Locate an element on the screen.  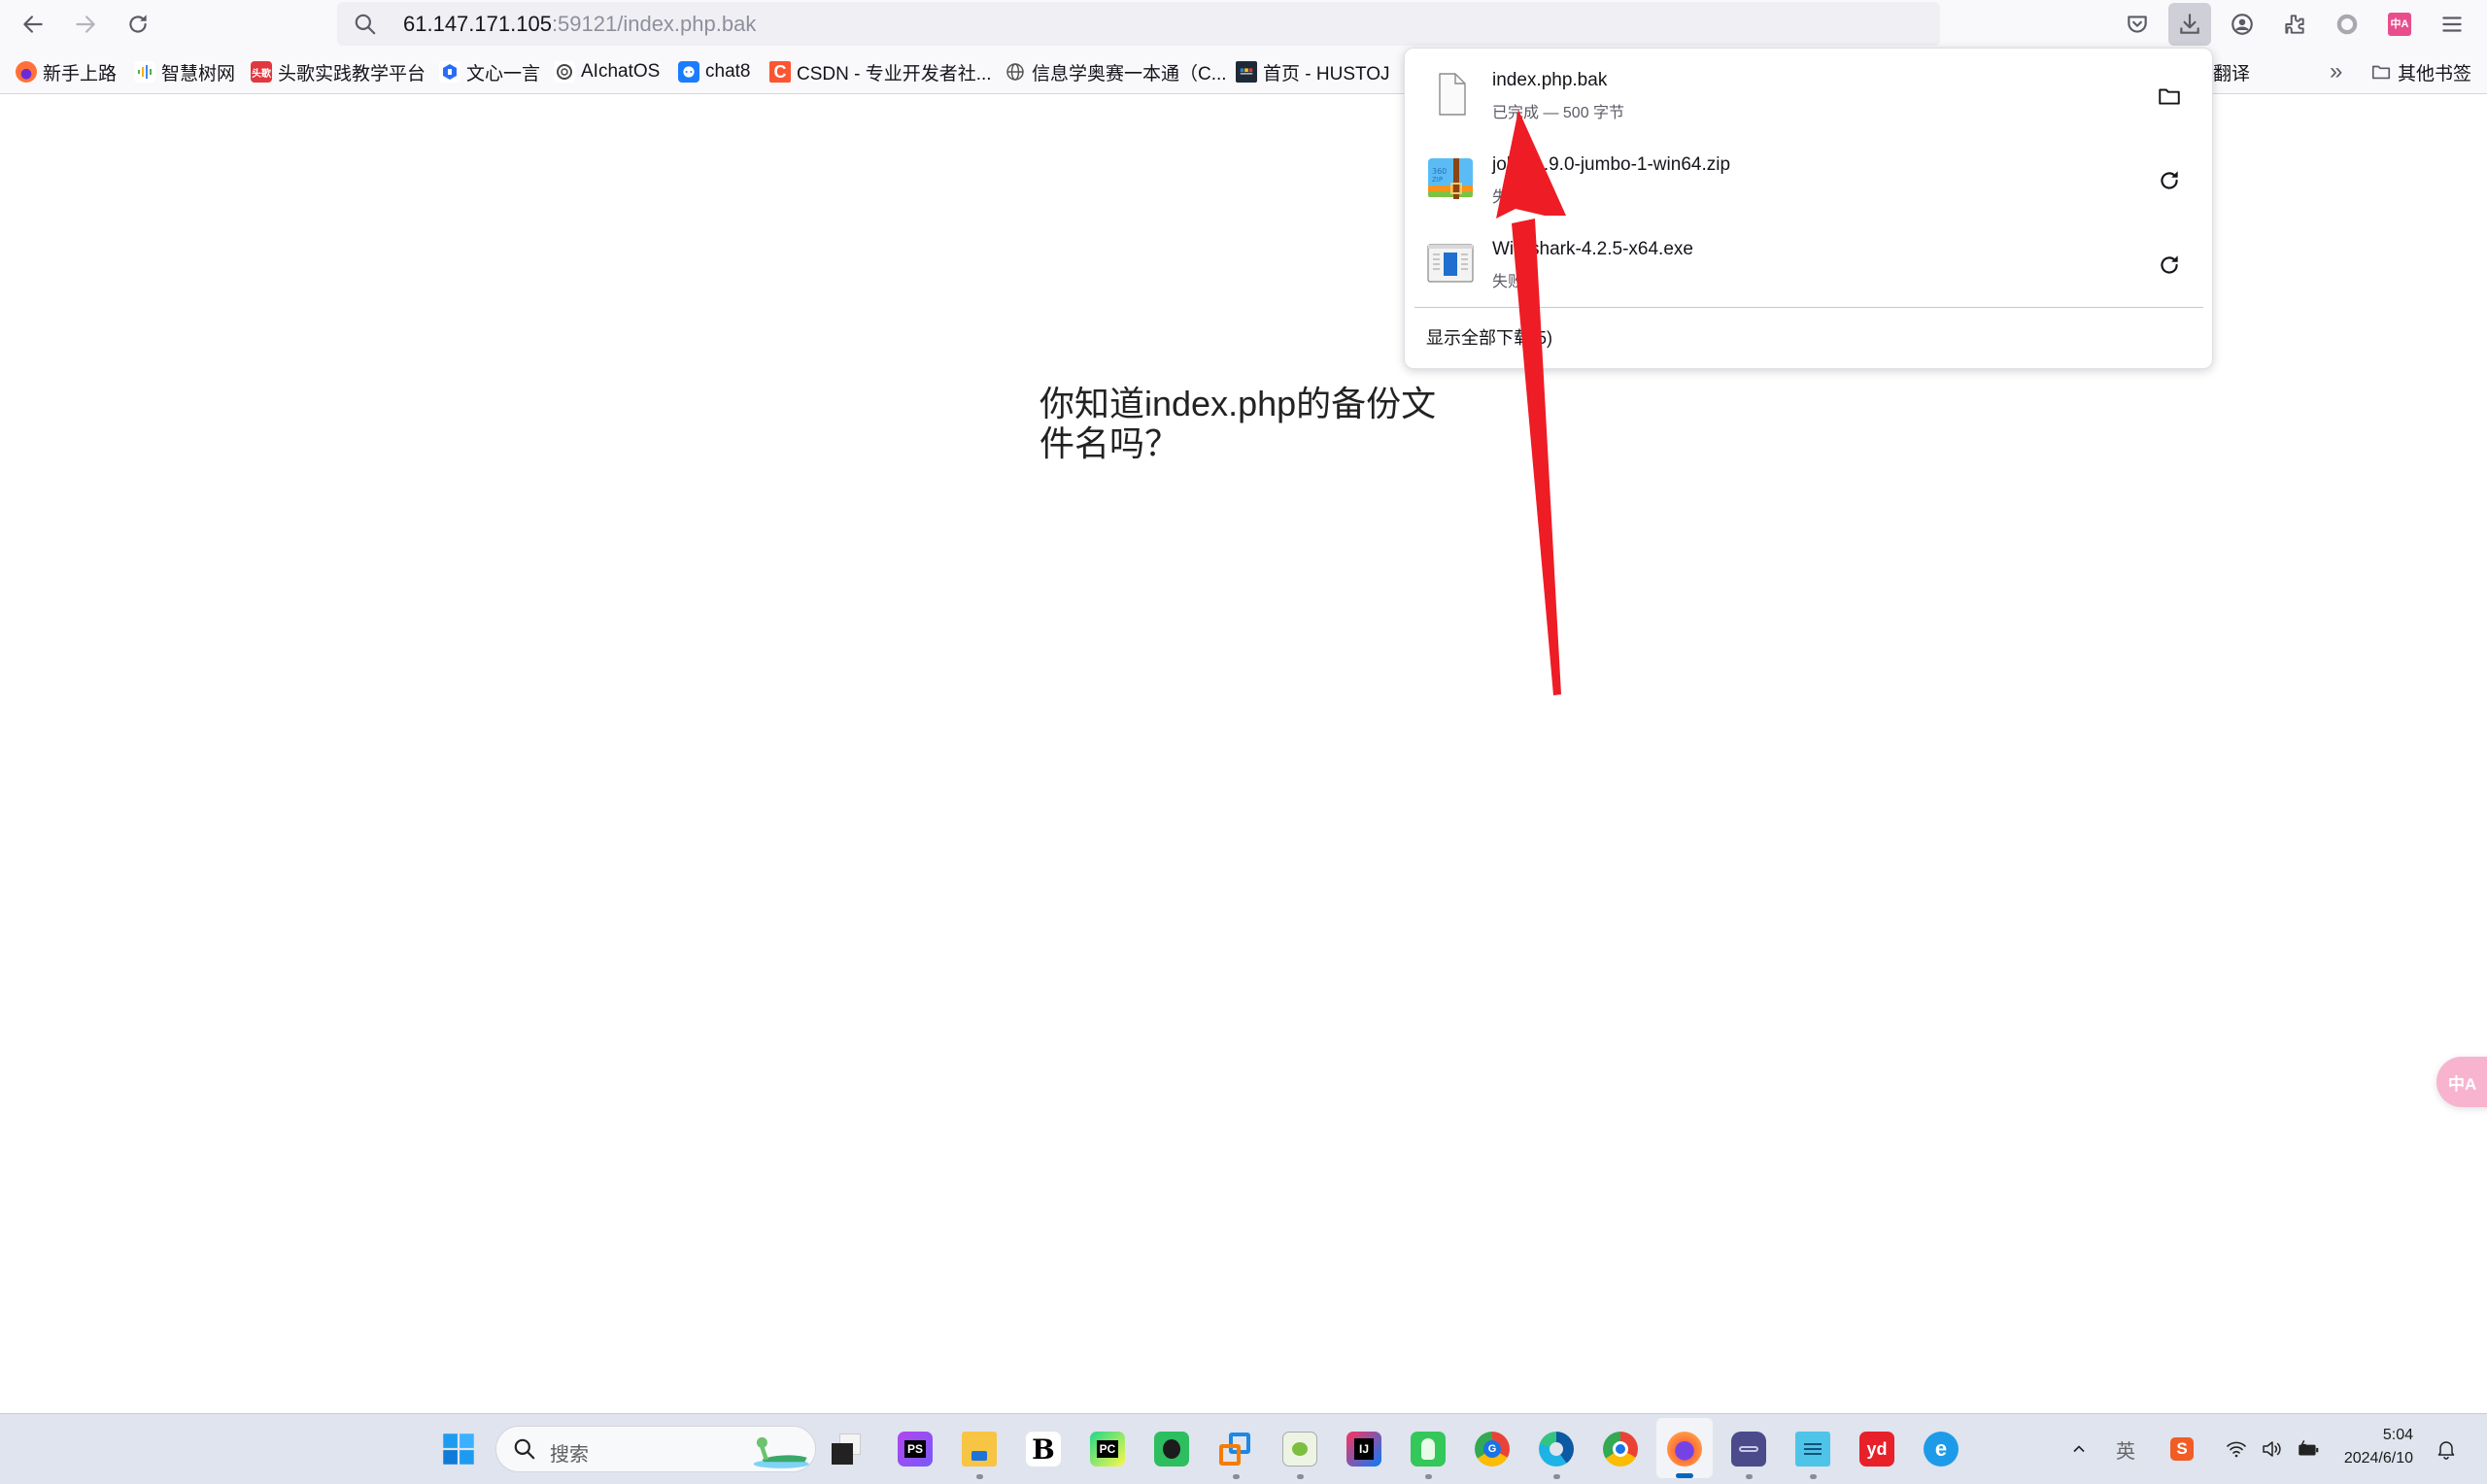
bookmark-item: AIchatOS is located at coordinates (607, 72).